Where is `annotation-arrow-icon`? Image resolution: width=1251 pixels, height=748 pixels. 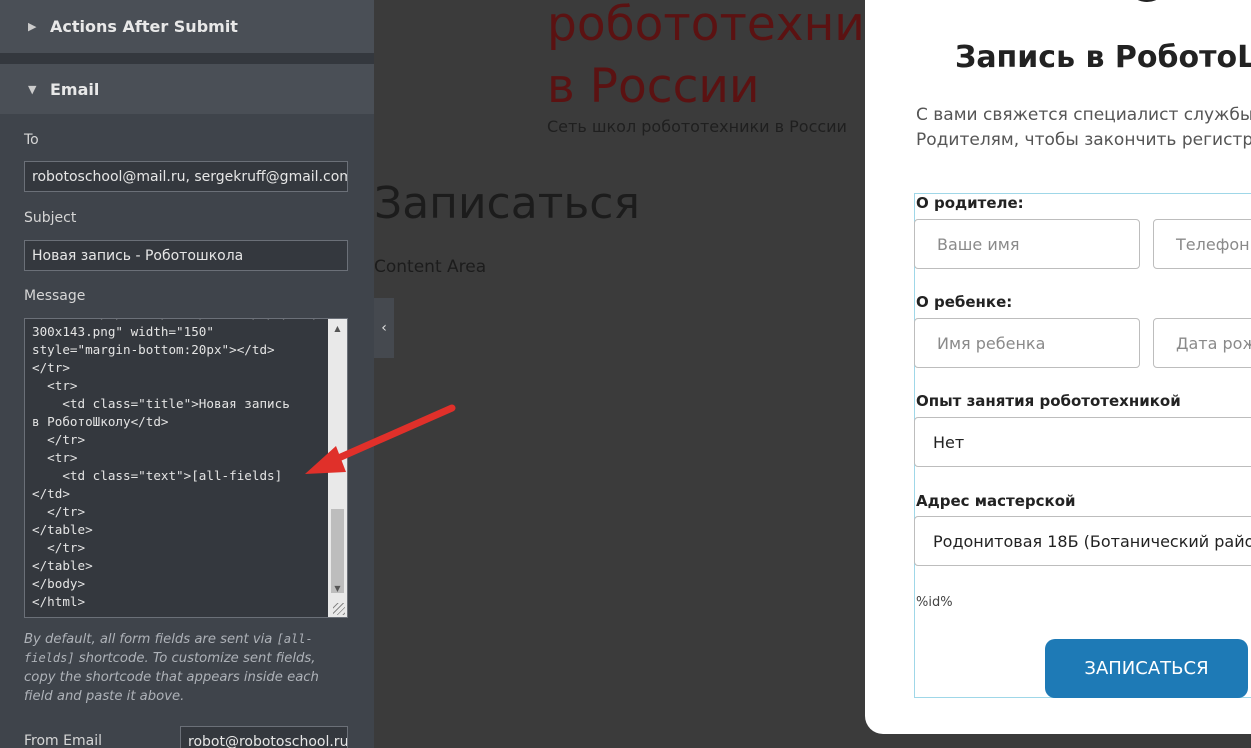
annotation-arrow-icon is located at coordinates (380, 439).